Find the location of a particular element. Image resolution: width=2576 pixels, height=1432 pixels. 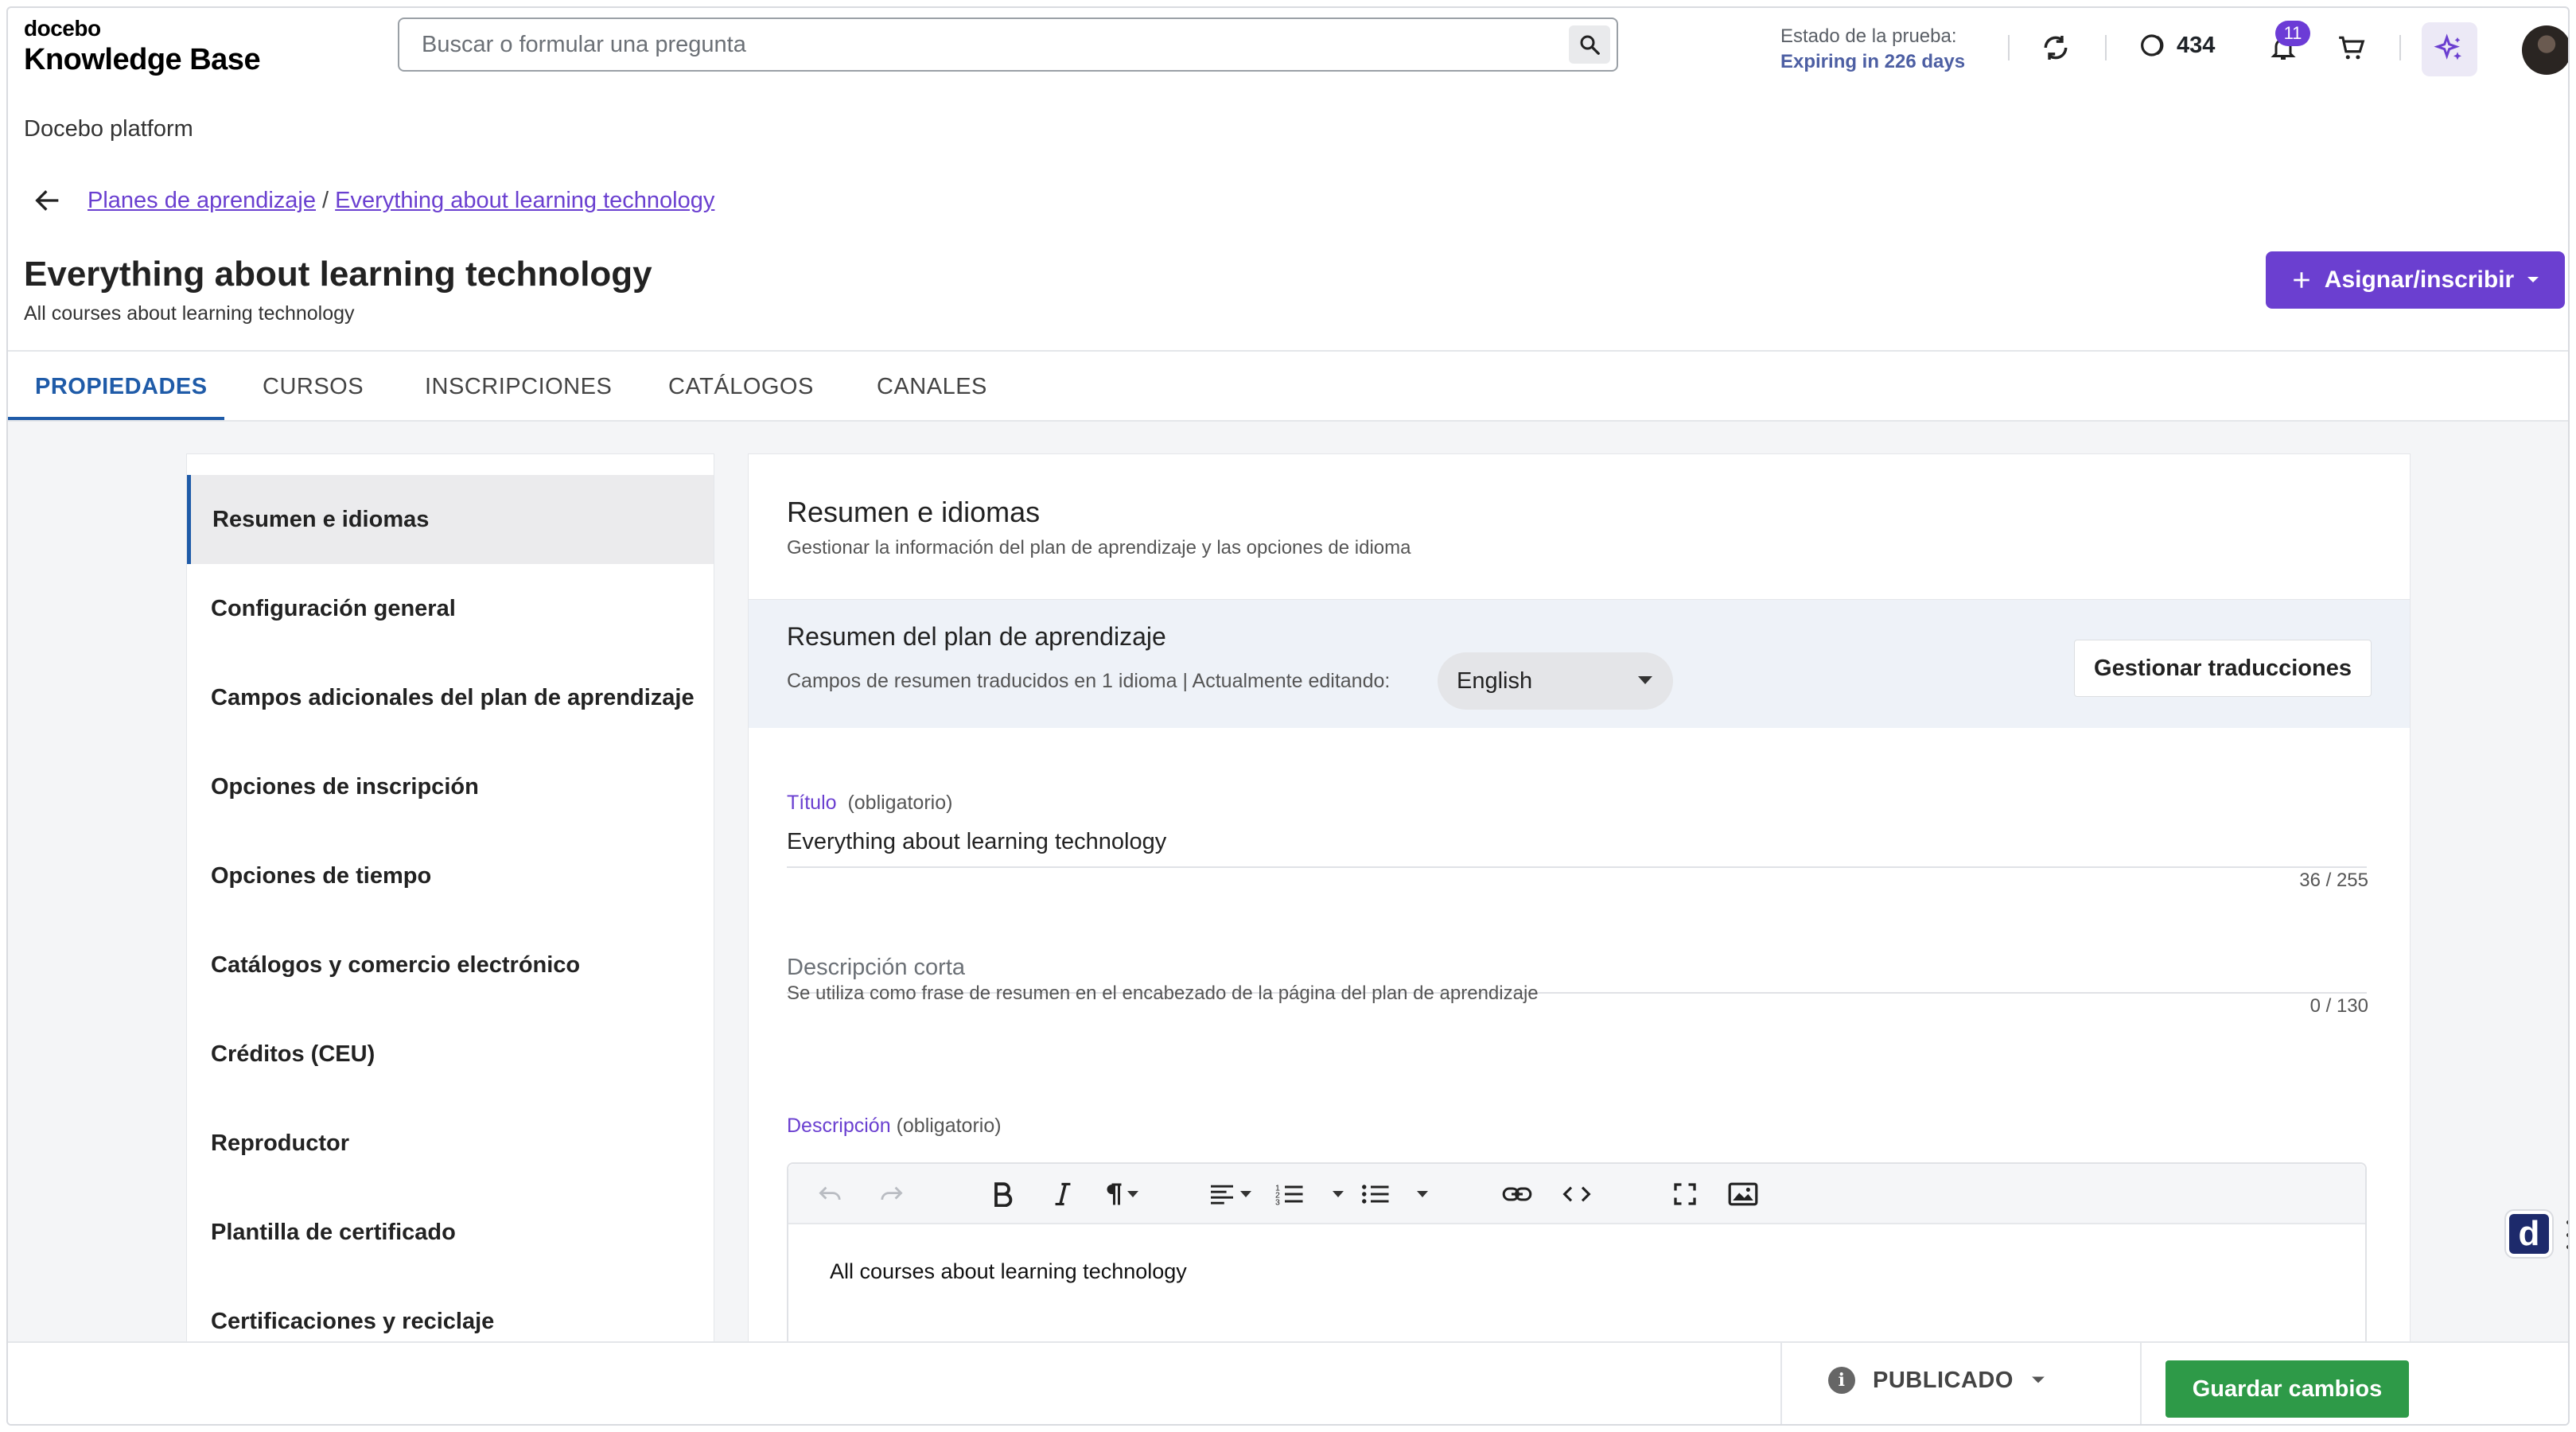

cart-button is located at coordinates (2352, 48).